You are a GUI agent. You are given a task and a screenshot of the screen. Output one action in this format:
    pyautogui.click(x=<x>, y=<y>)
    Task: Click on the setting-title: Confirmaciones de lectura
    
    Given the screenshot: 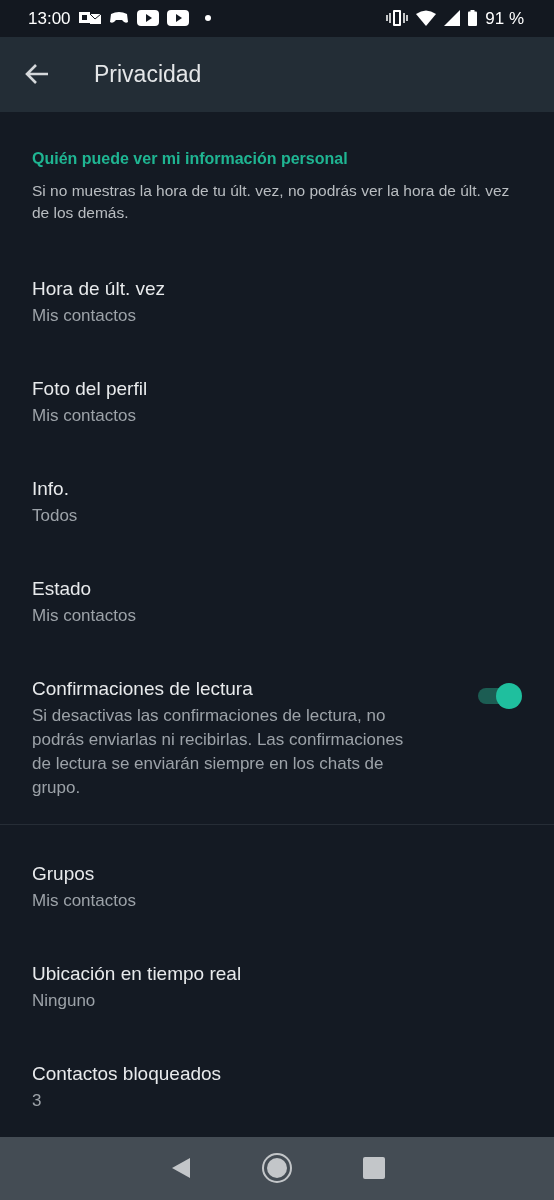 What is the action you would take?
    pyautogui.click(x=143, y=688)
    